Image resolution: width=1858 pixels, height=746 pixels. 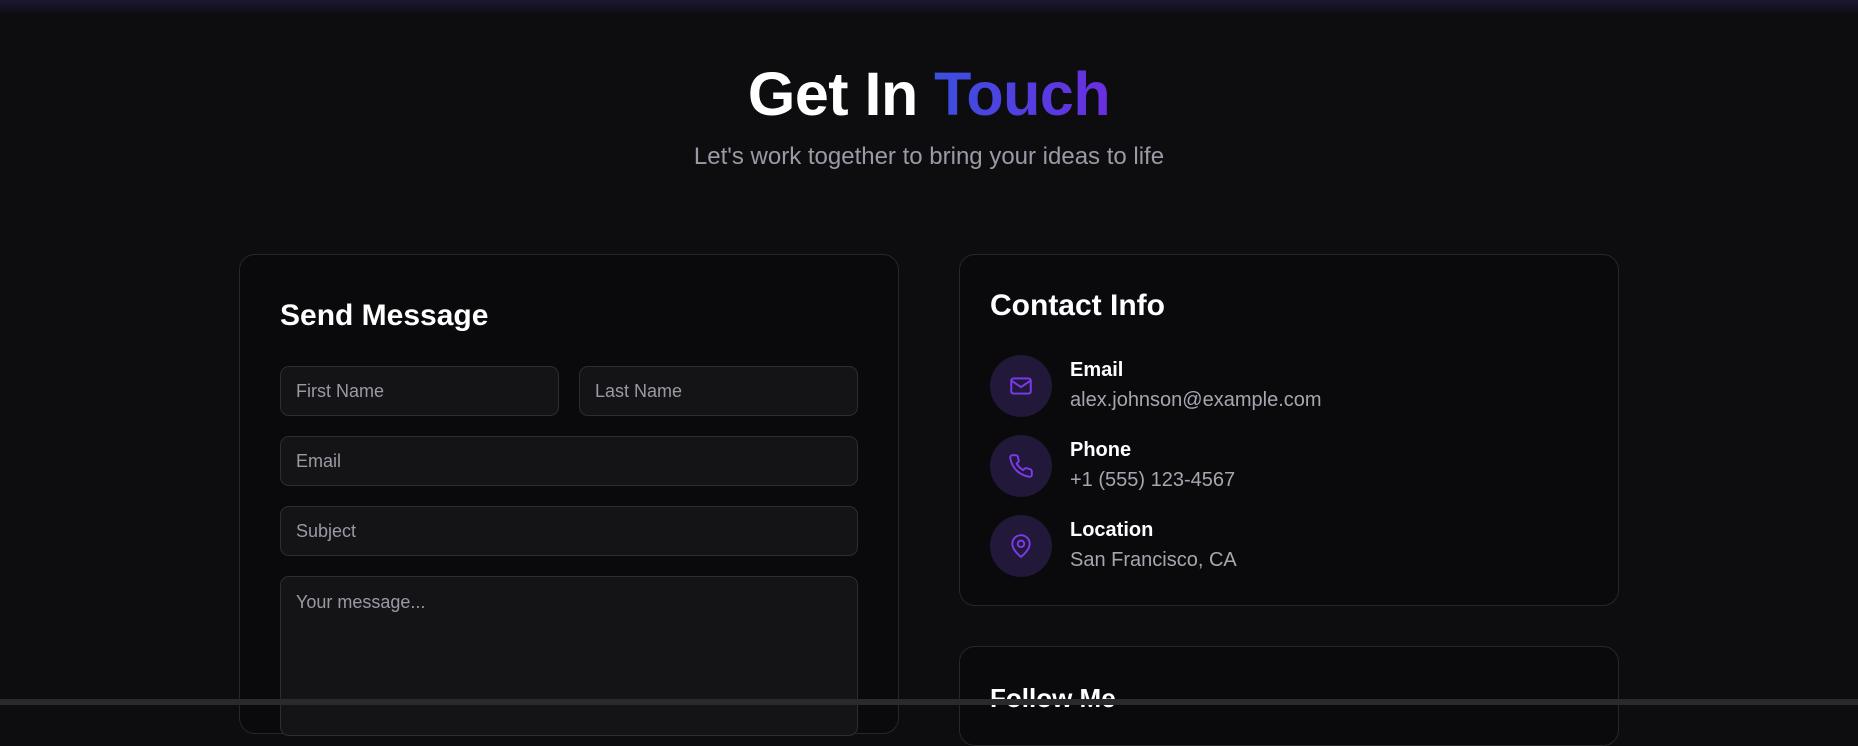 I want to click on subject-placeholder: Subject, so click(x=326, y=530).